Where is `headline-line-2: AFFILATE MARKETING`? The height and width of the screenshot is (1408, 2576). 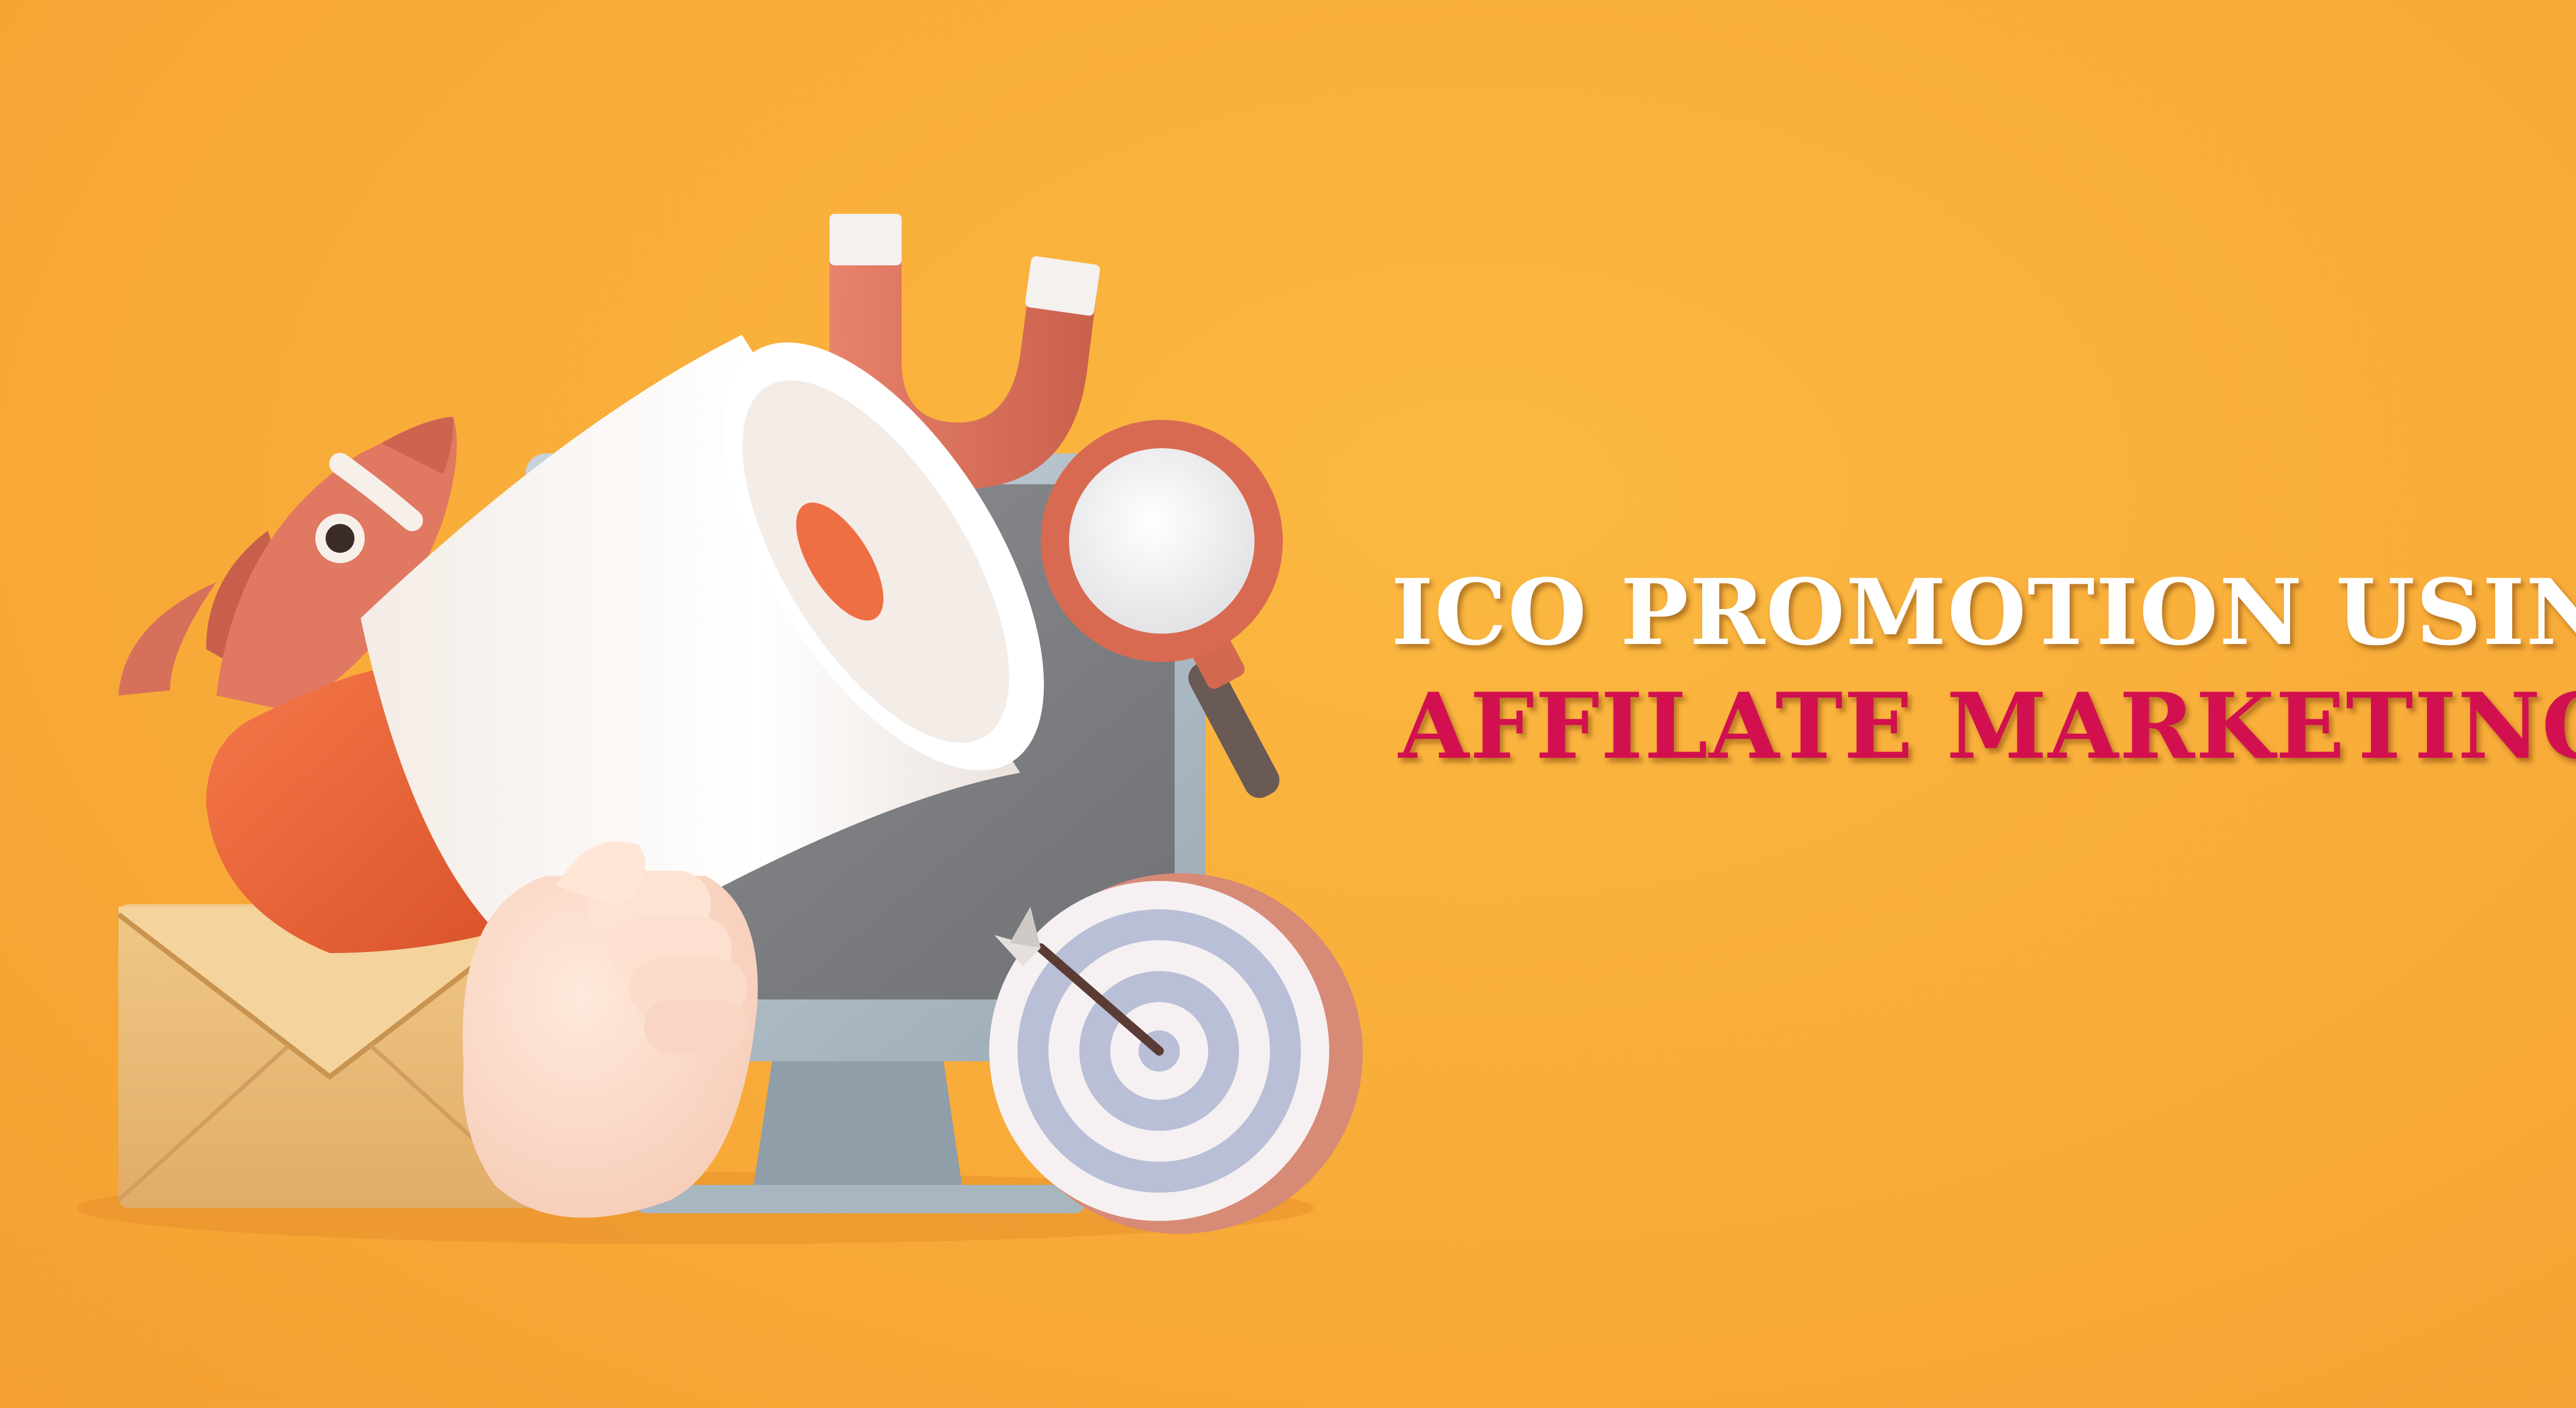 headline-line-2: AFFILATE MARKETING is located at coordinates (1987, 727).